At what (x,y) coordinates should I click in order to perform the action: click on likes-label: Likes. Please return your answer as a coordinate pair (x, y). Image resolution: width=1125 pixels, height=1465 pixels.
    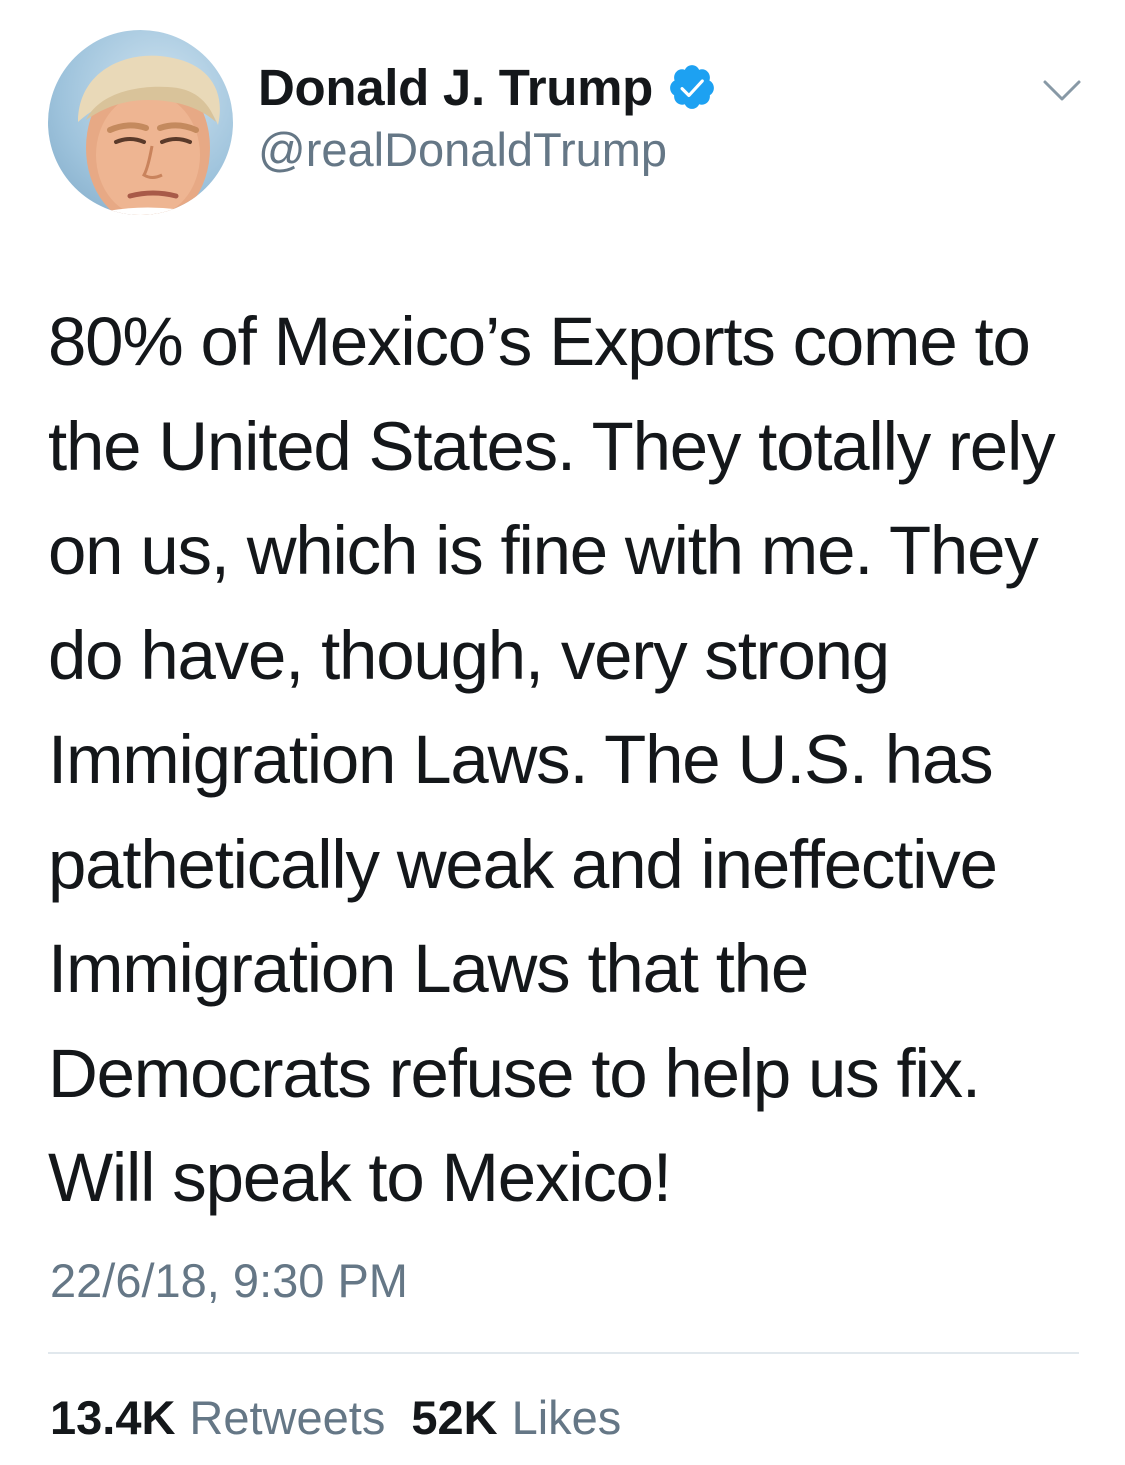
    Looking at the image, I should click on (566, 1417).